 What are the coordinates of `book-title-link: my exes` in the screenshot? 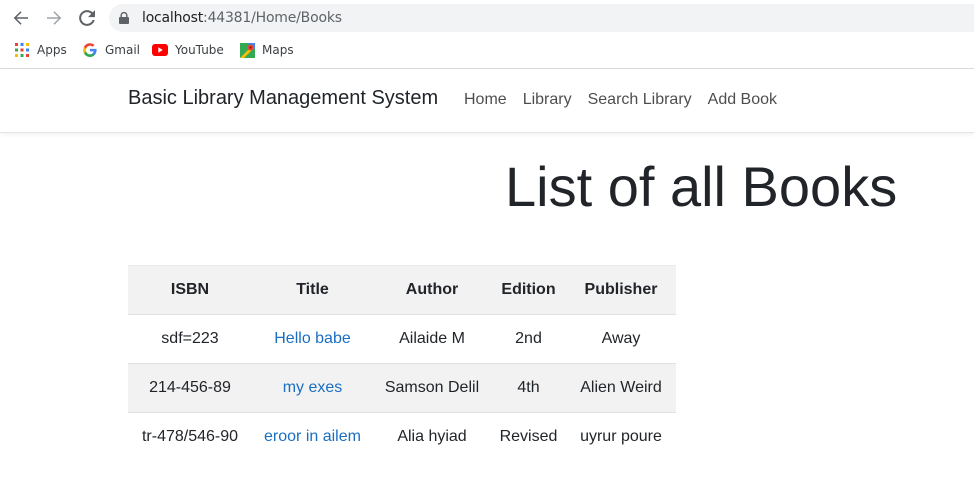 It's located at (313, 387).